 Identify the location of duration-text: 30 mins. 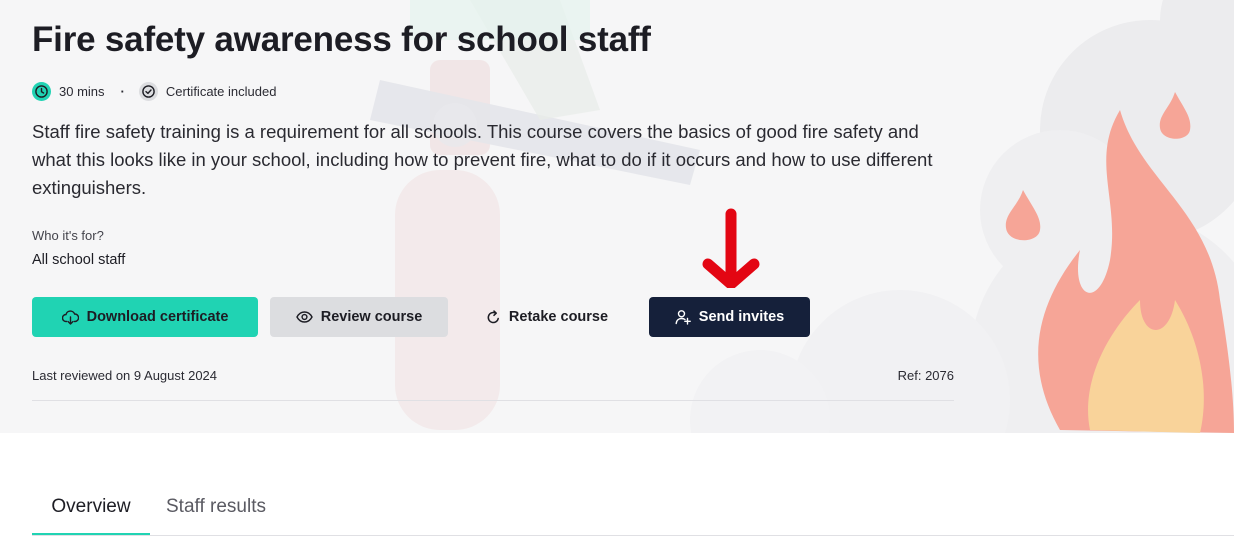
(82, 91).